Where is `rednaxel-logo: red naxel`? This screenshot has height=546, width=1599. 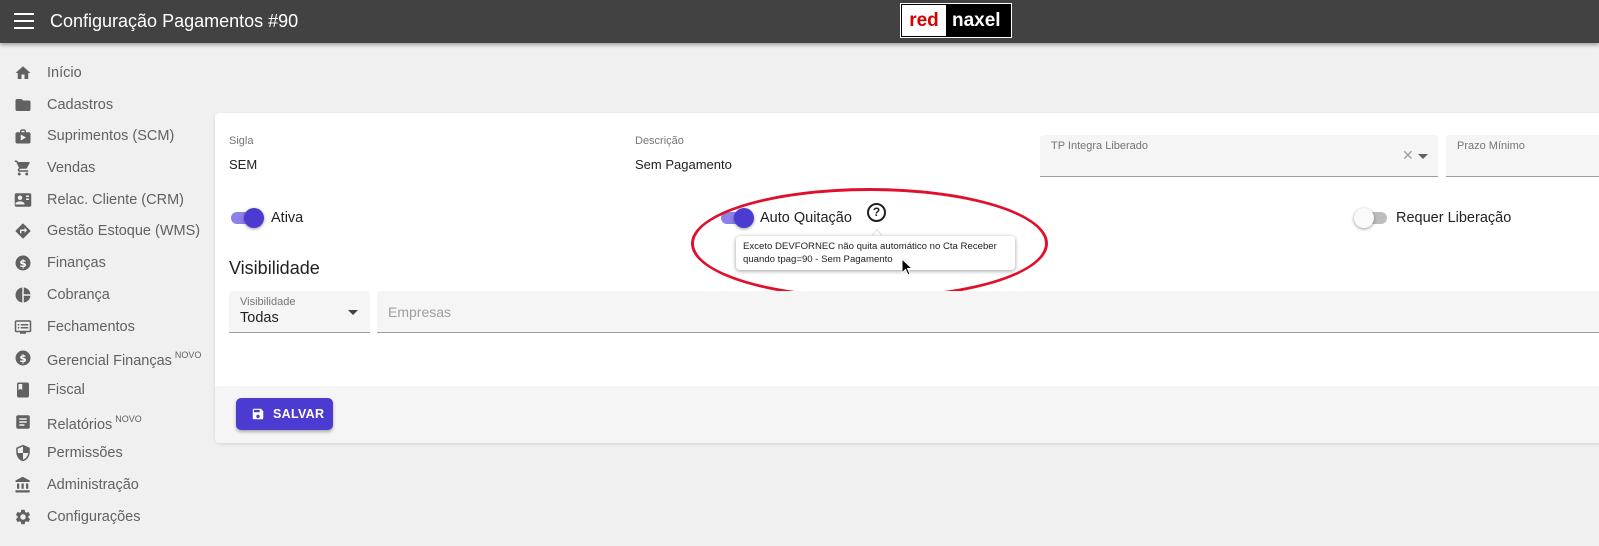
rednaxel-logo: red naxel is located at coordinates (956, 20).